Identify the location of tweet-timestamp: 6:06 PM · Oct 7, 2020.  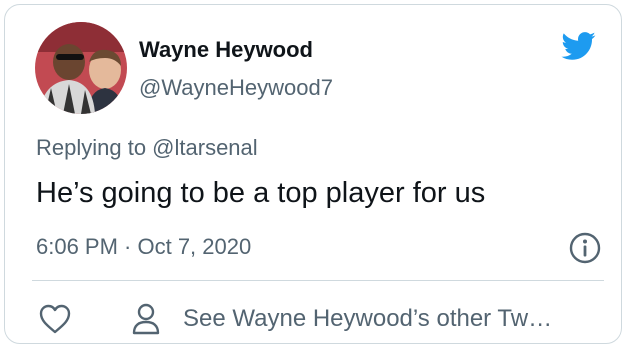
(143, 247).